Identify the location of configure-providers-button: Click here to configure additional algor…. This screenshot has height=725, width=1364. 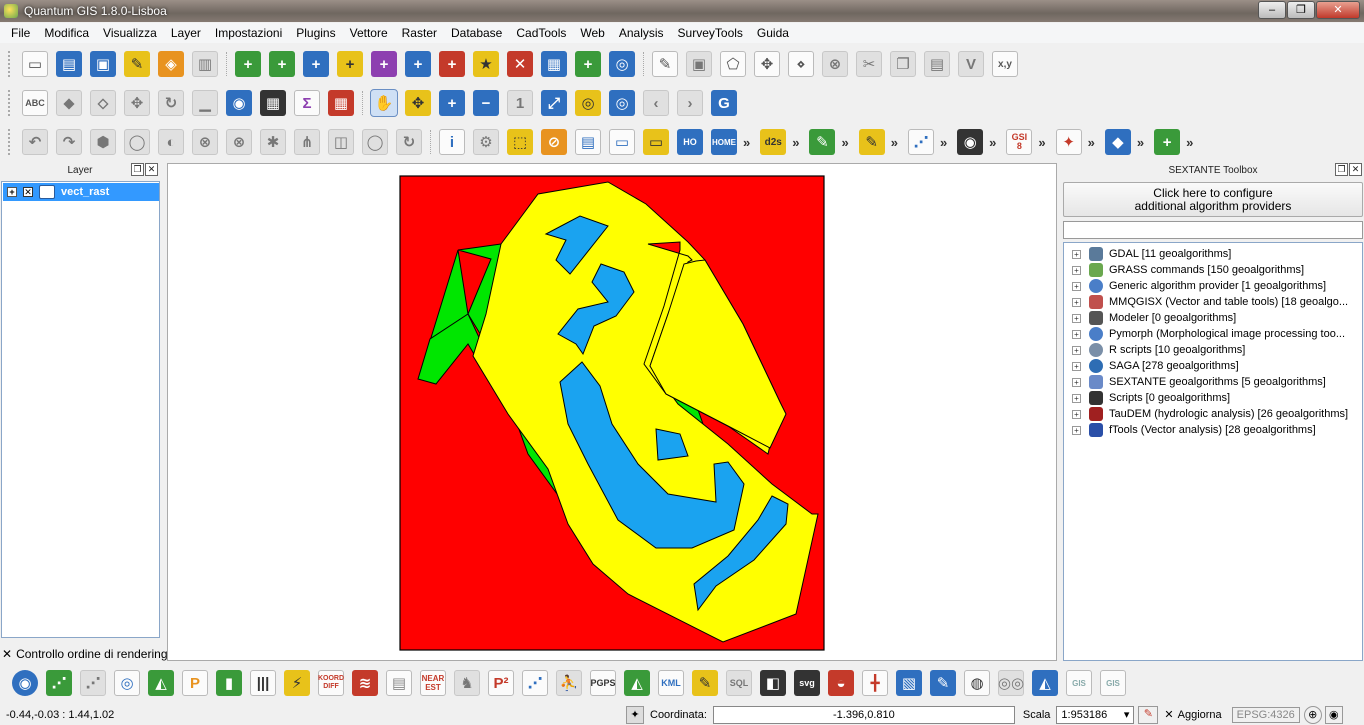
(1213, 199).